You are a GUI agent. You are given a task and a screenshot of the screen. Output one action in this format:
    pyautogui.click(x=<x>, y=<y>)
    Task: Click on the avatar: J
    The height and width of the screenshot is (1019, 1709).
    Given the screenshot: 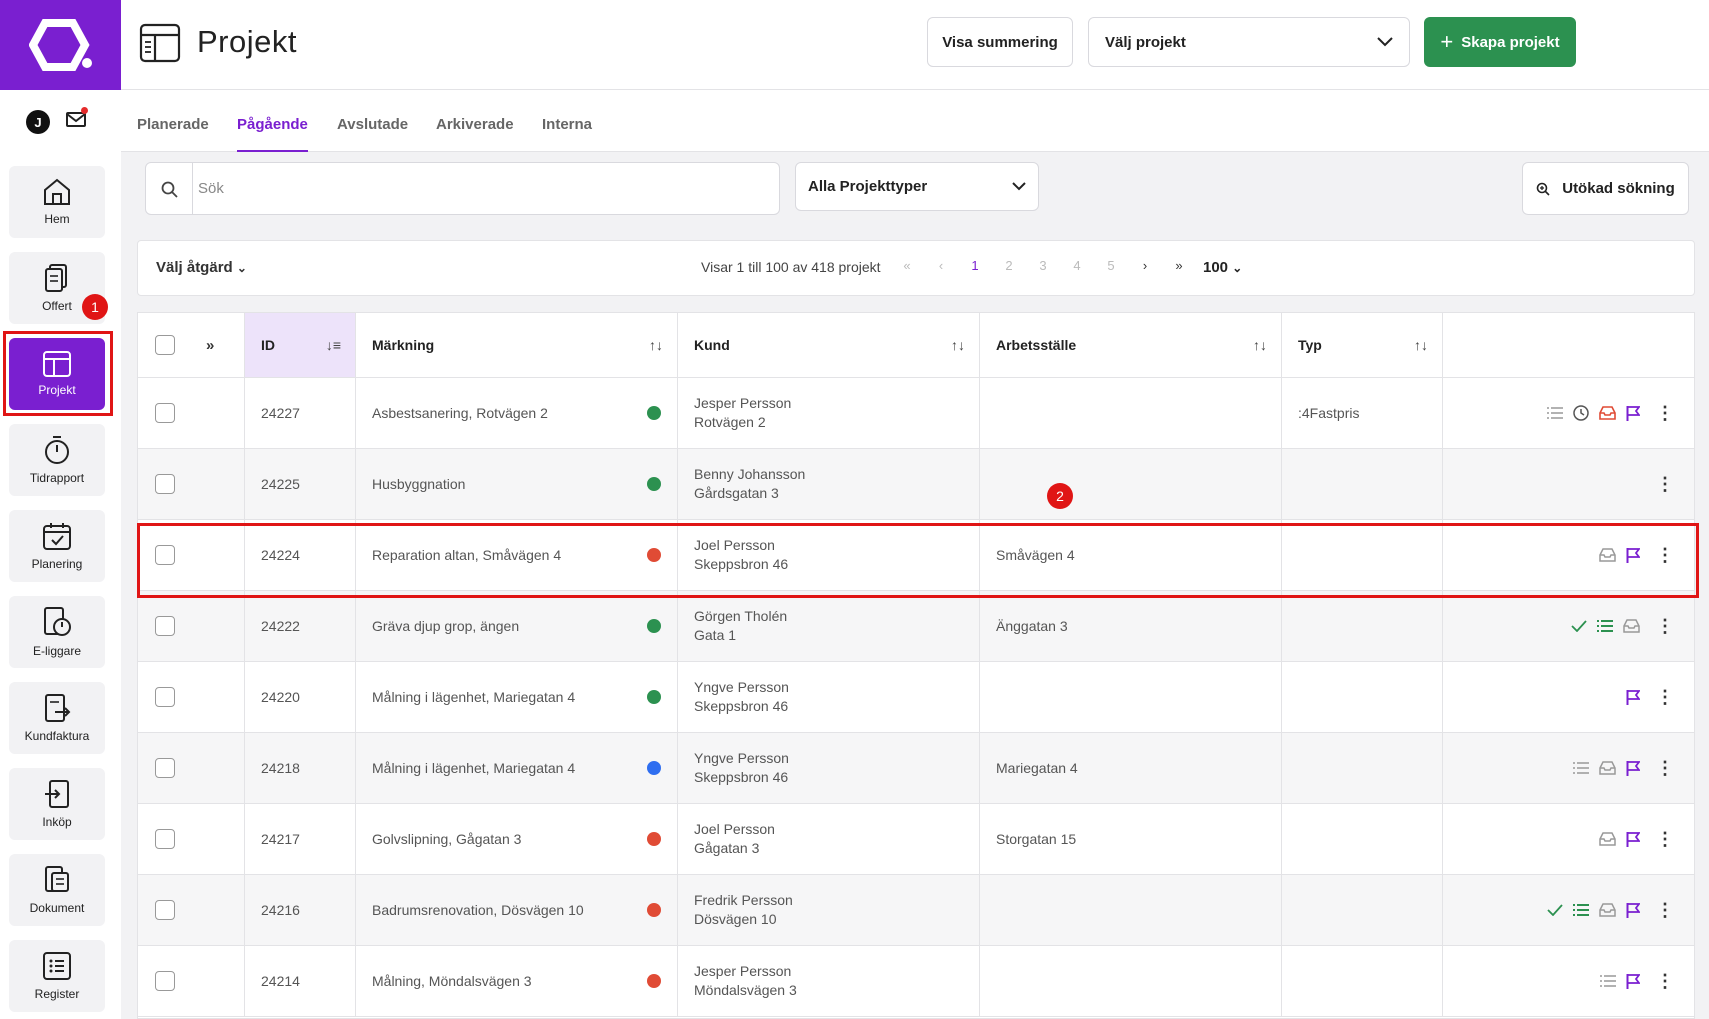 What is the action you would take?
    pyautogui.click(x=38, y=122)
    